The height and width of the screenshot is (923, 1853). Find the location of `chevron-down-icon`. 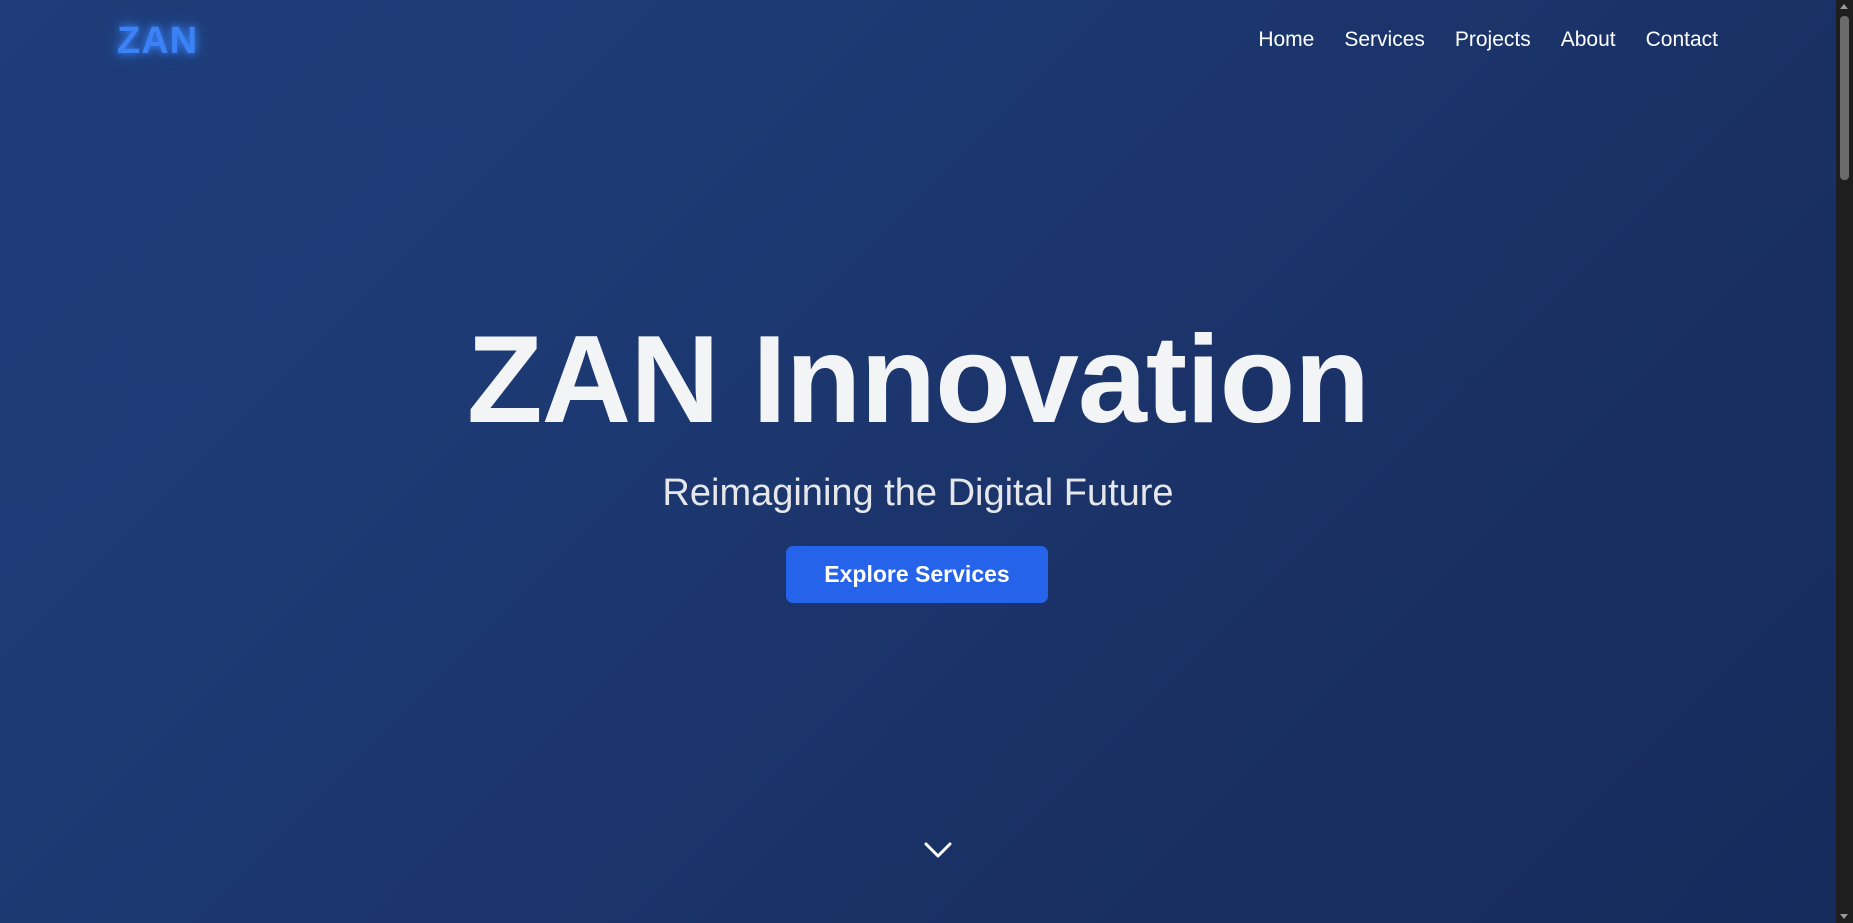

chevron-down-icon is located at coordinates (938, 850).